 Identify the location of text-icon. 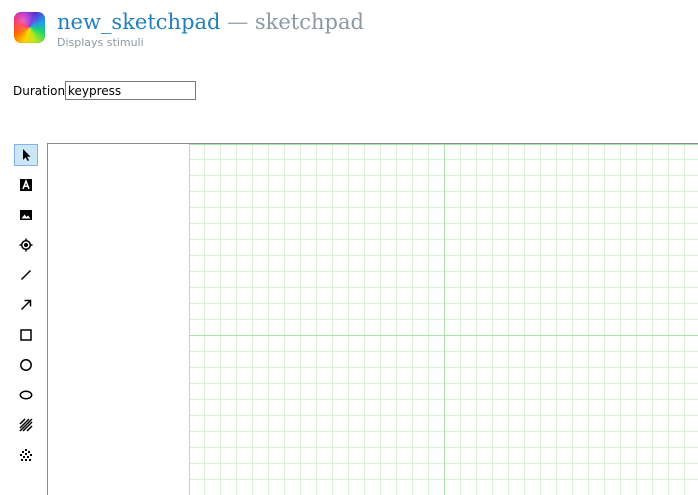
(26, 184).